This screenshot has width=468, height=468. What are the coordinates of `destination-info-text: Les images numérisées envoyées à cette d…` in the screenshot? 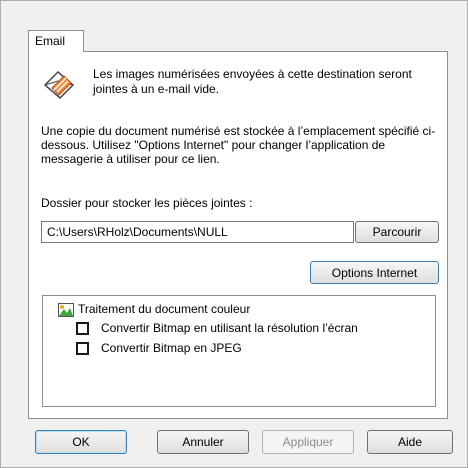 It's located at (252, 81).